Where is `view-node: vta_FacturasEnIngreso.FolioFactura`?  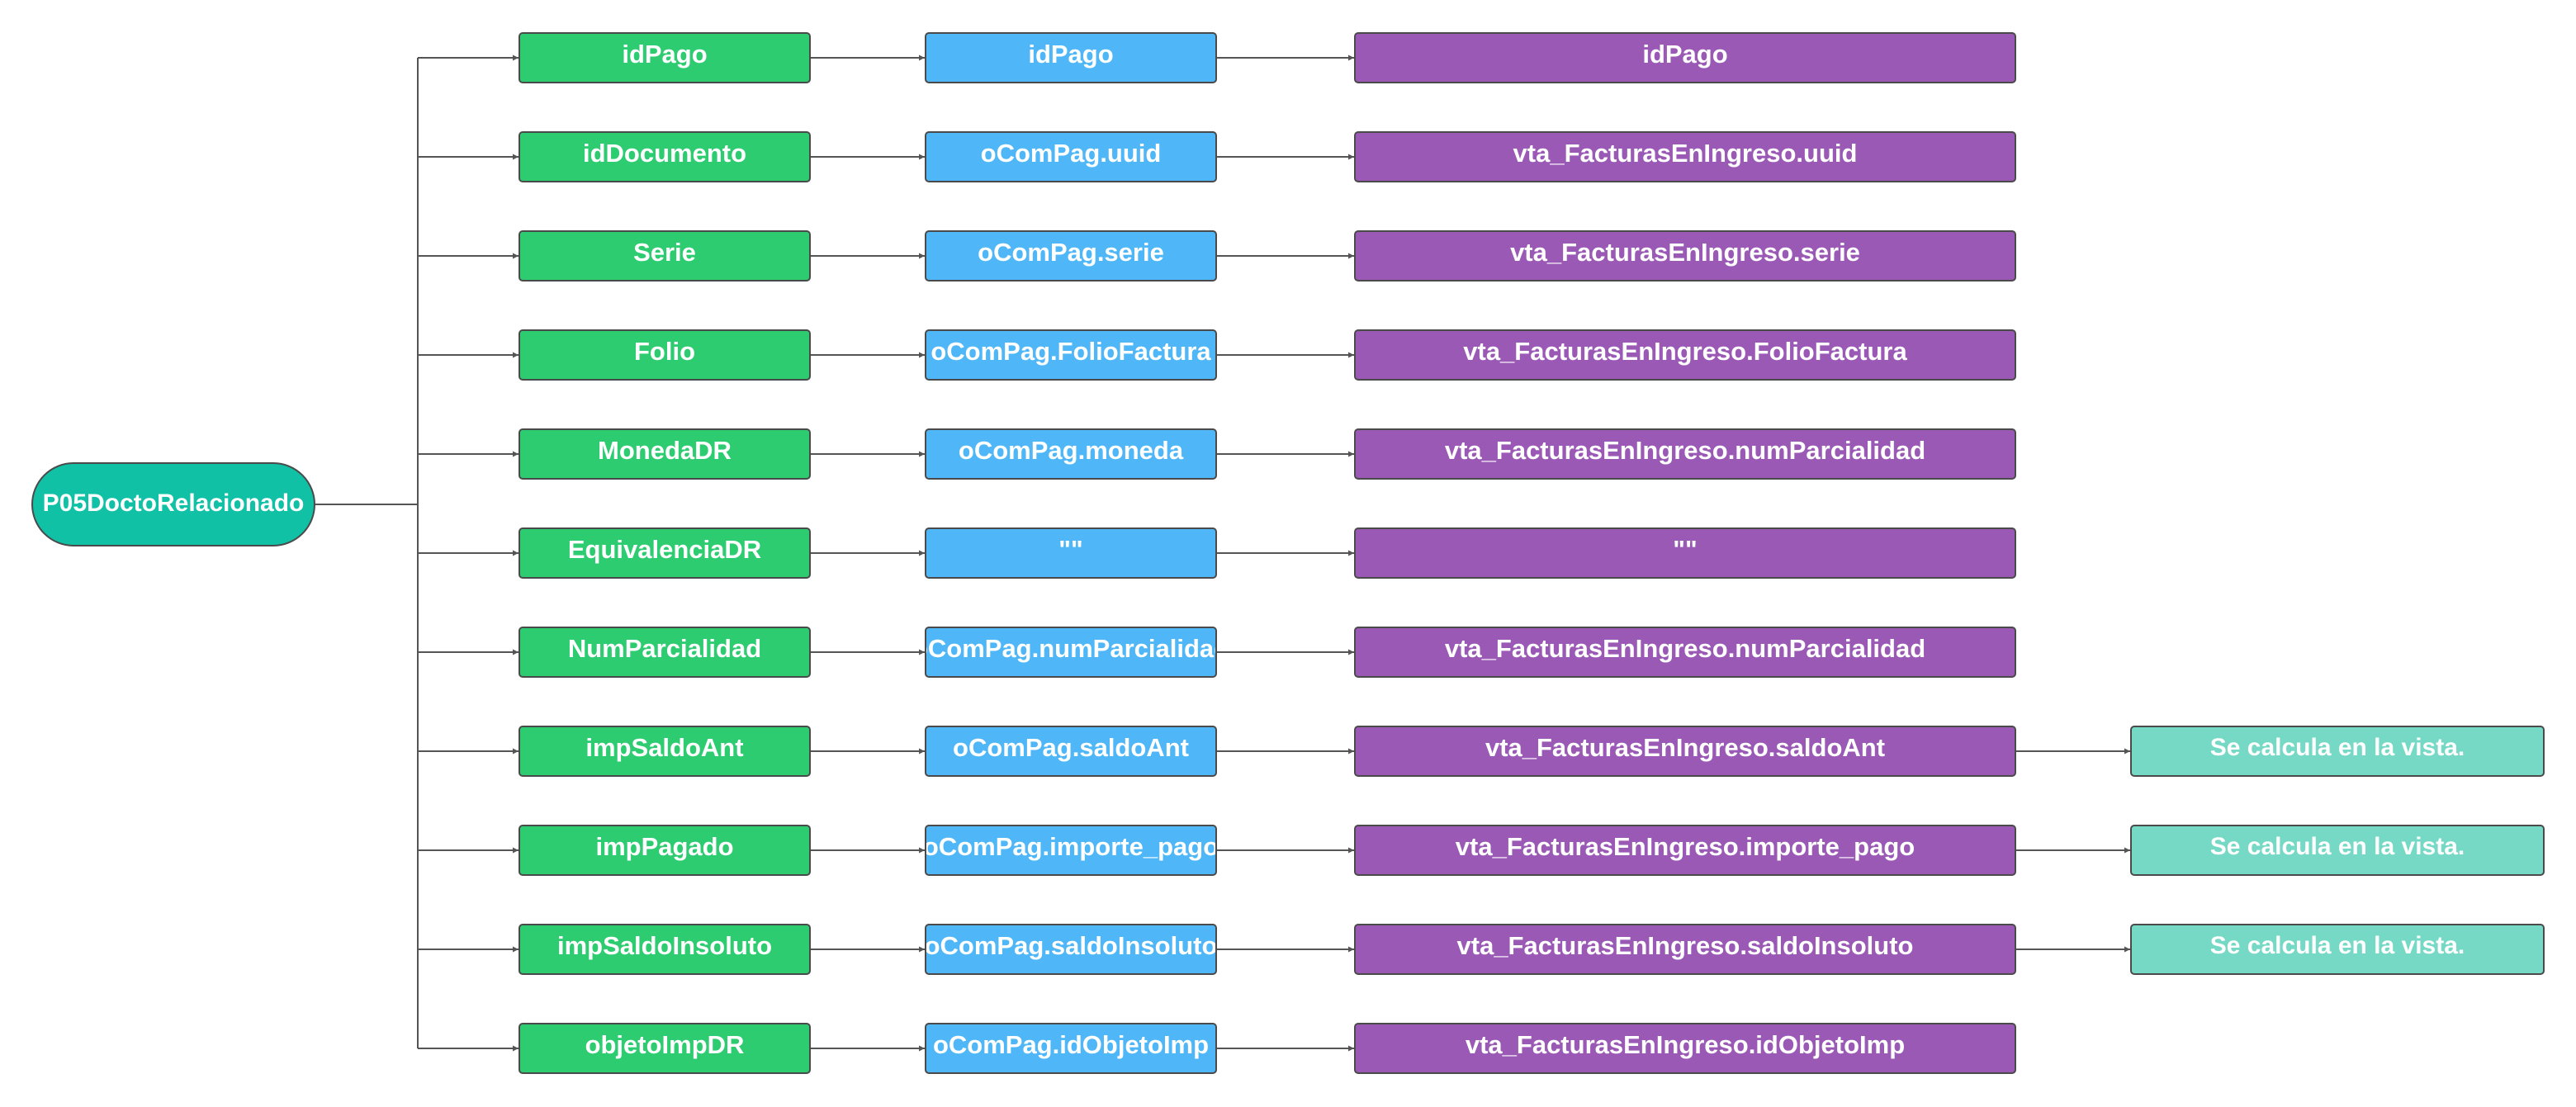
view-node: vta_FacturasEnIngreso.FolioFactura is located at coordinates (1685, 355).